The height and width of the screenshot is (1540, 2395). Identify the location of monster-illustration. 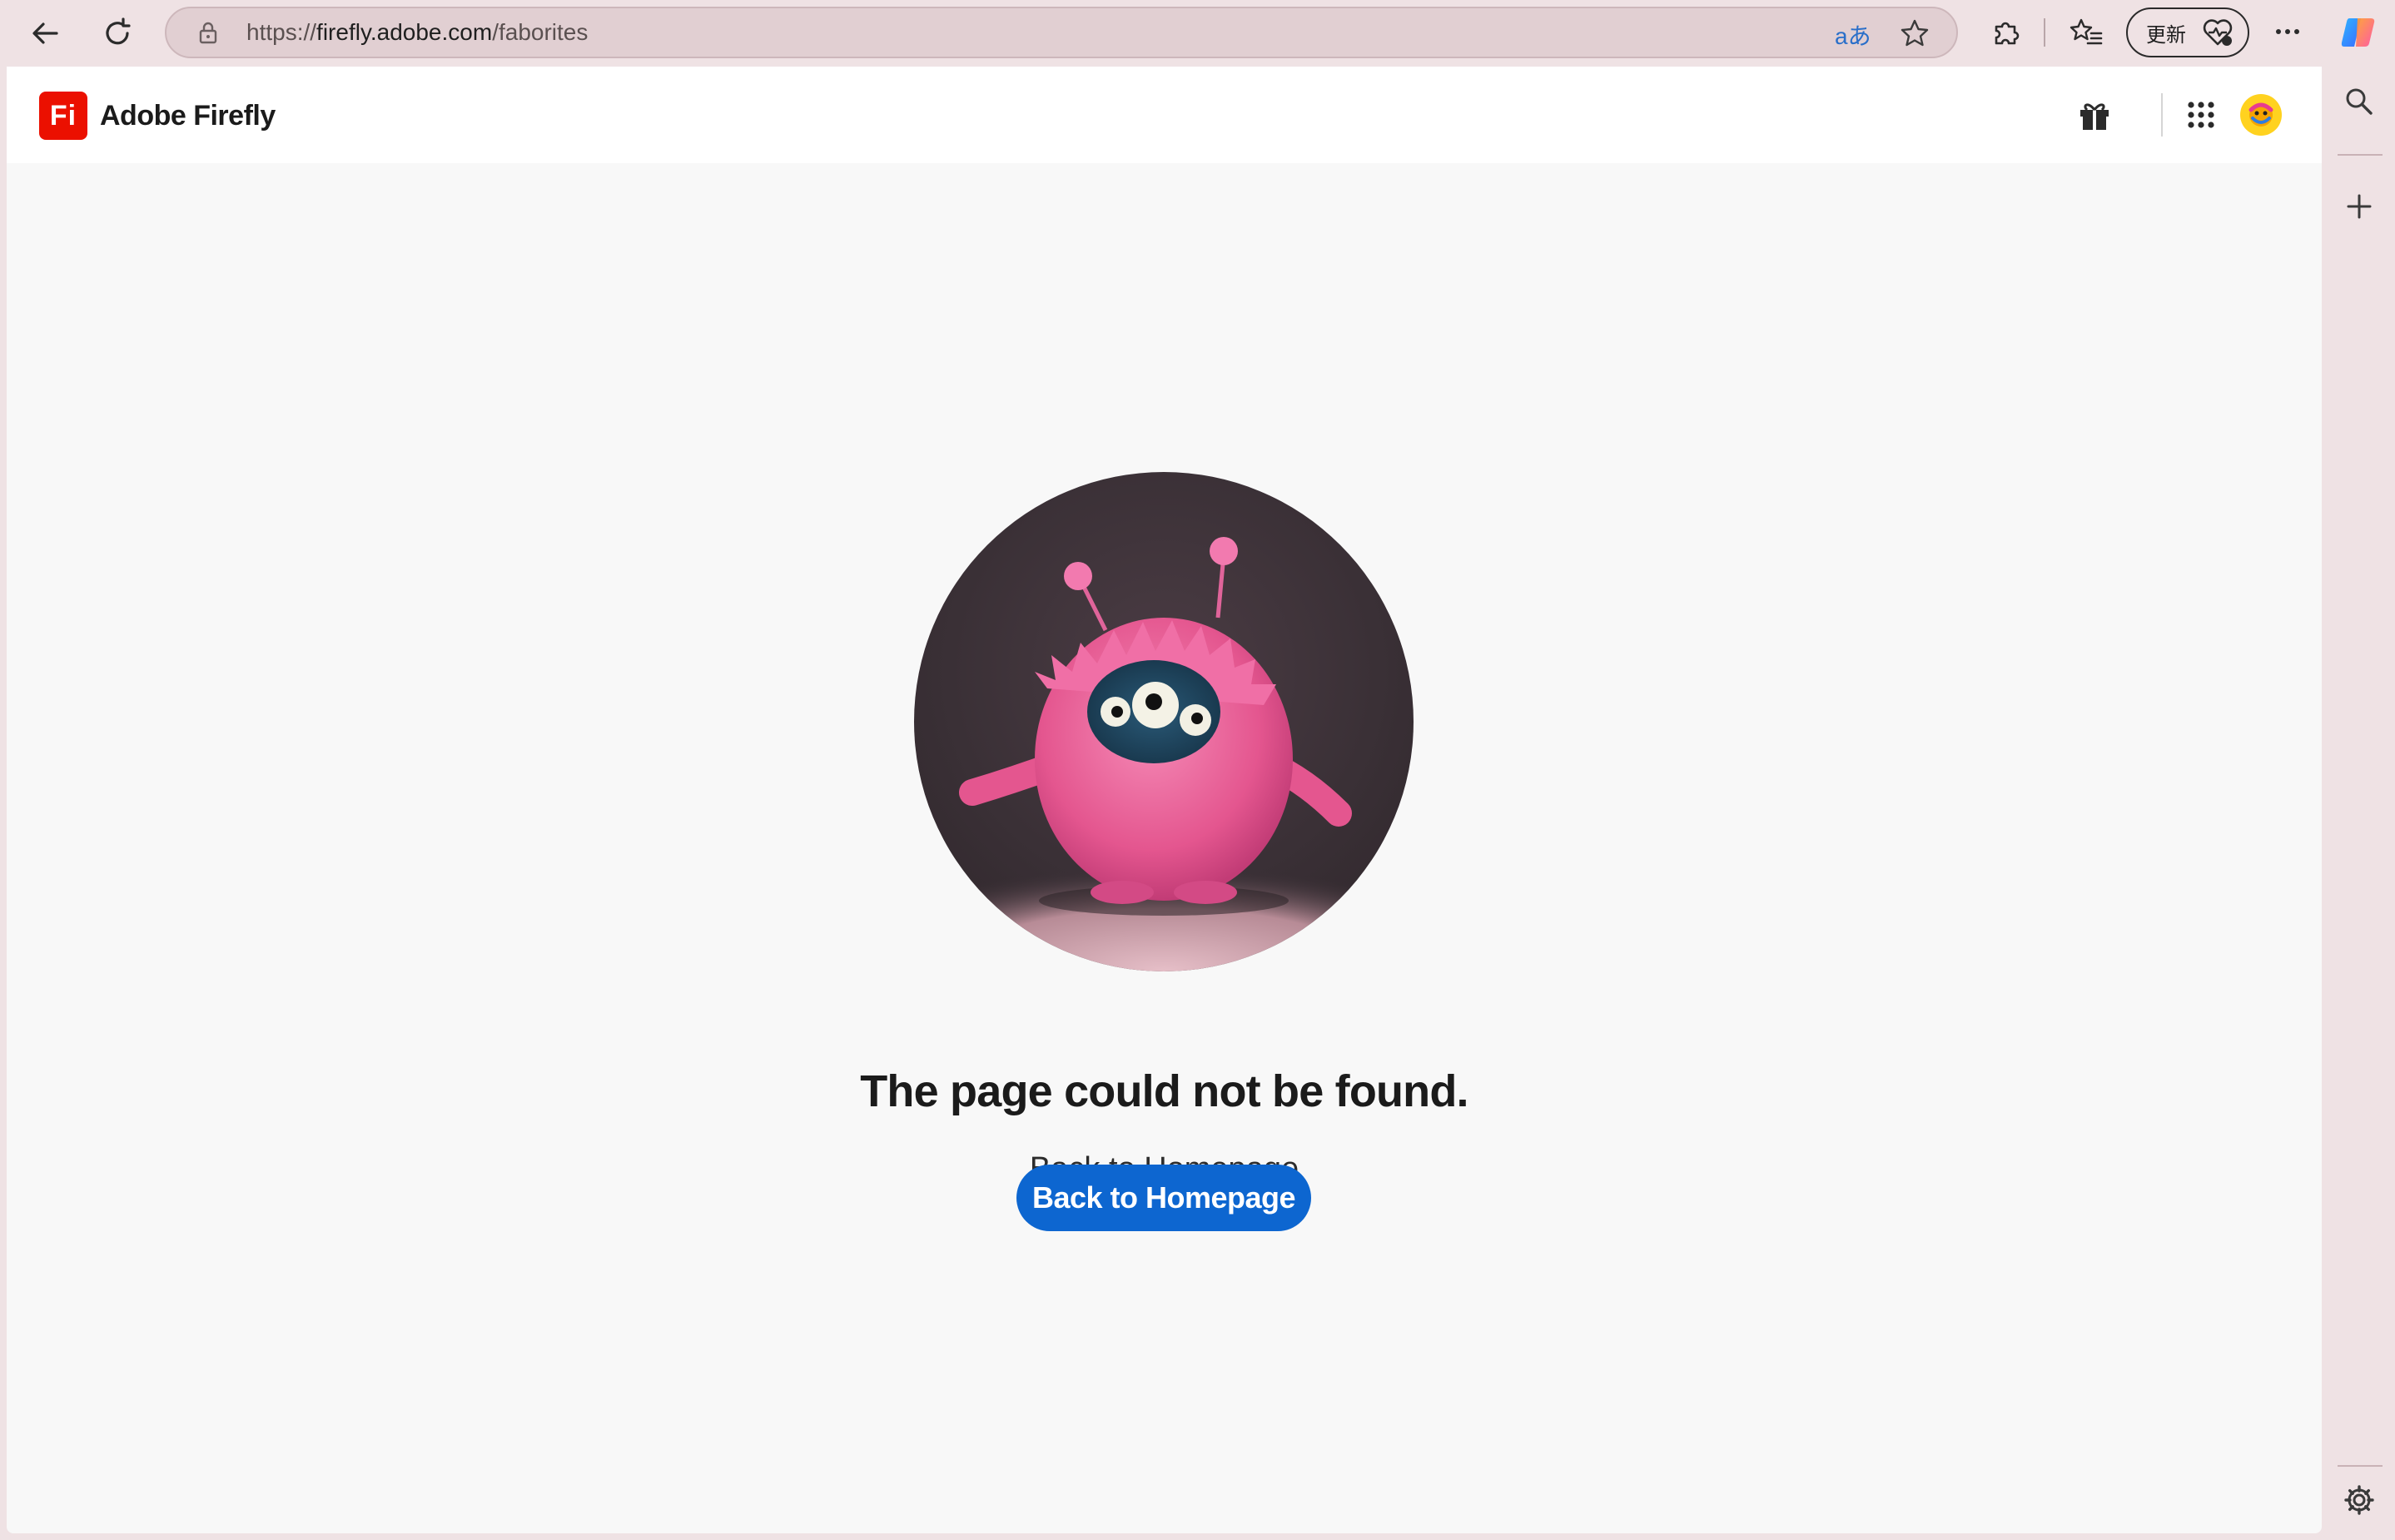
(1164, 722).